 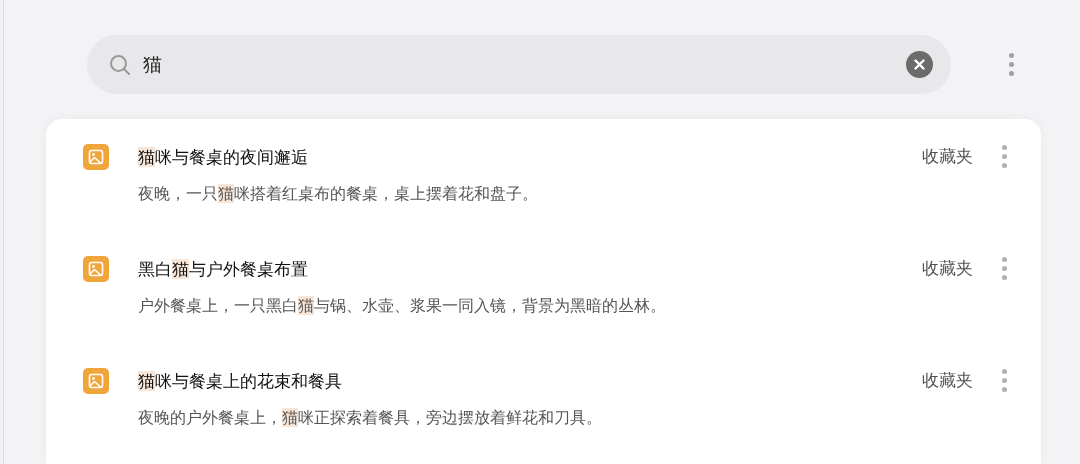 I want to click on search-field: 猫, so click(x=519, y=64).